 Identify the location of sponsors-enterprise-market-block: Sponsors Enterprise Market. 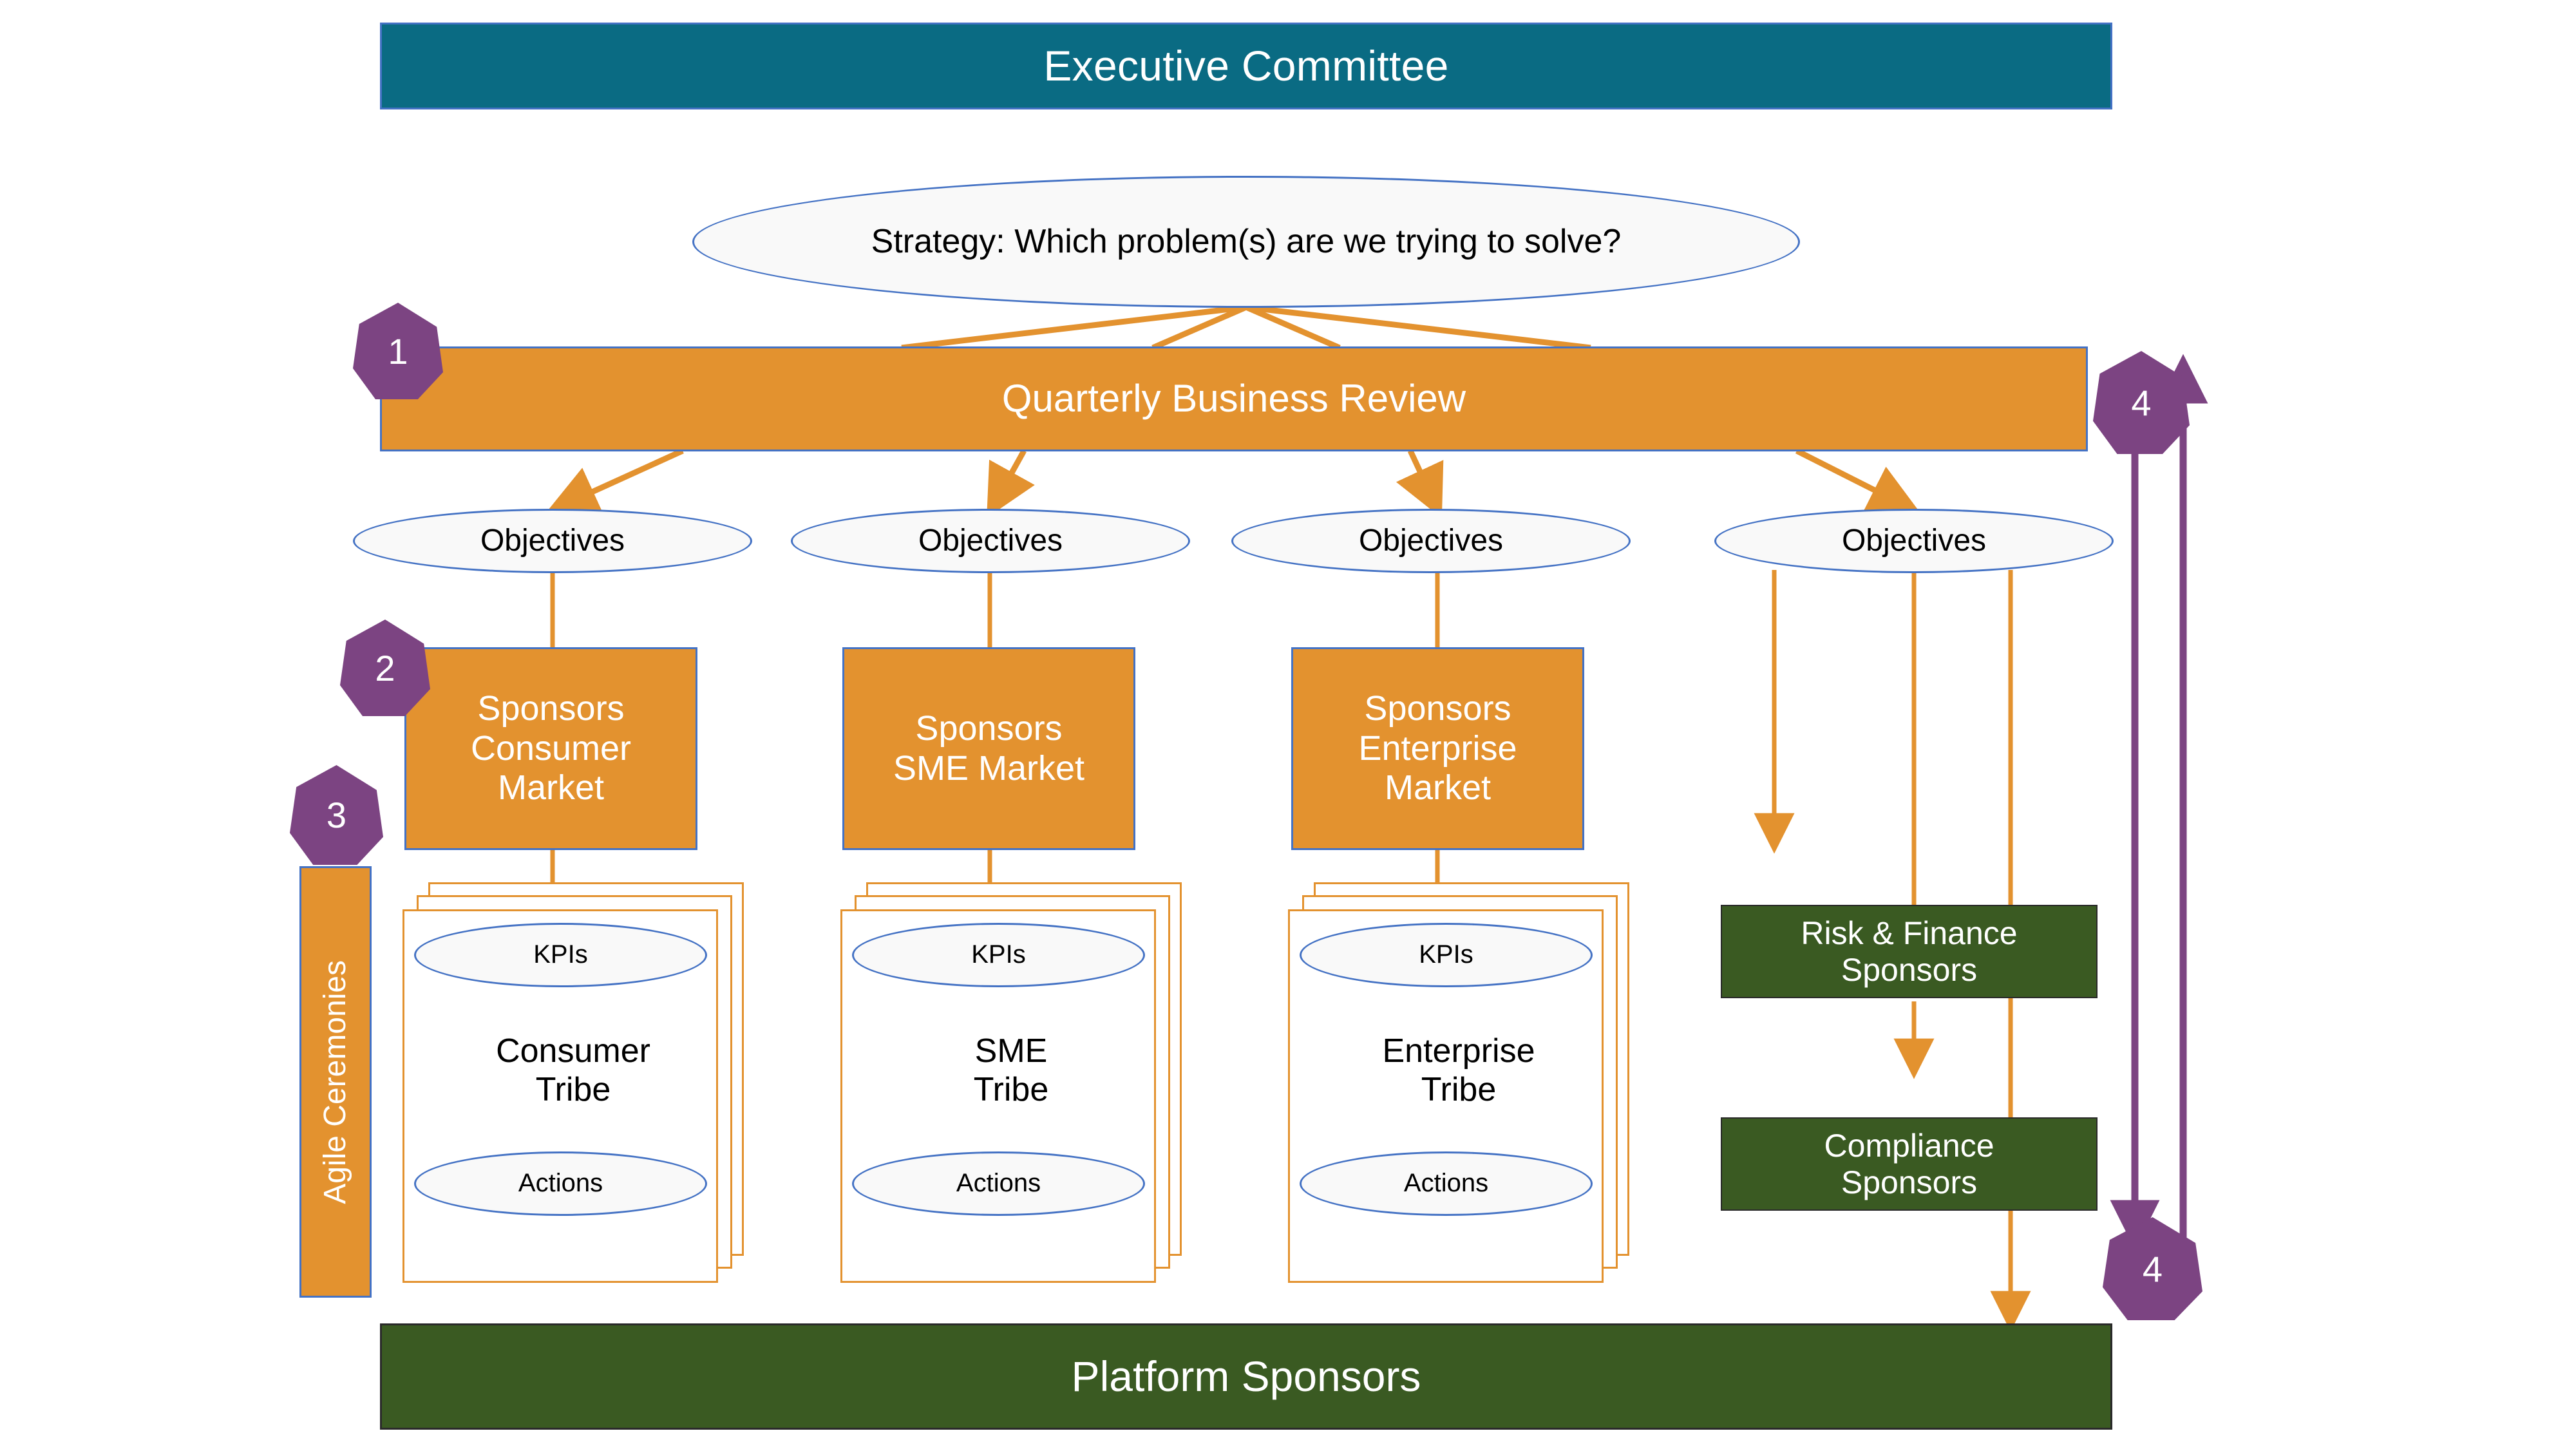
(1438, 749).